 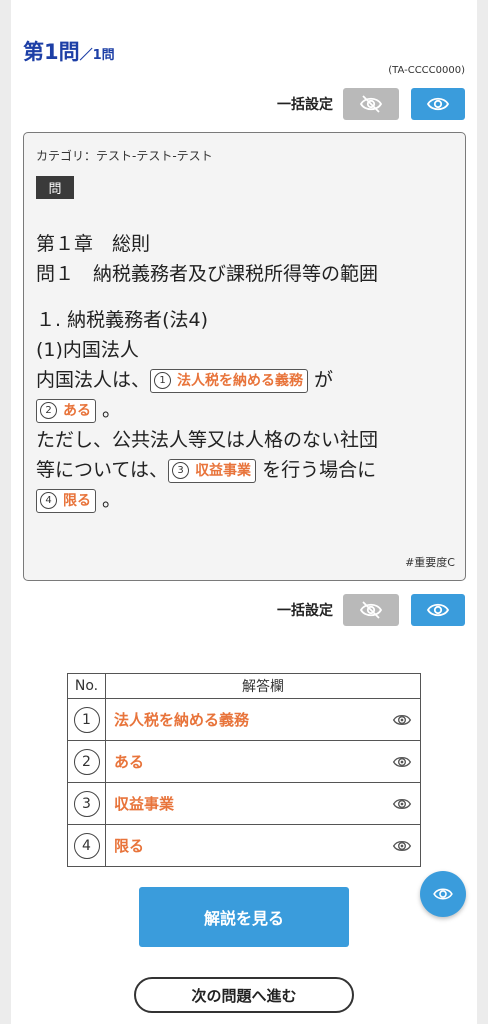 I want to click on next-question-button: 次の問題へ進む, so click(x=244, y=995).